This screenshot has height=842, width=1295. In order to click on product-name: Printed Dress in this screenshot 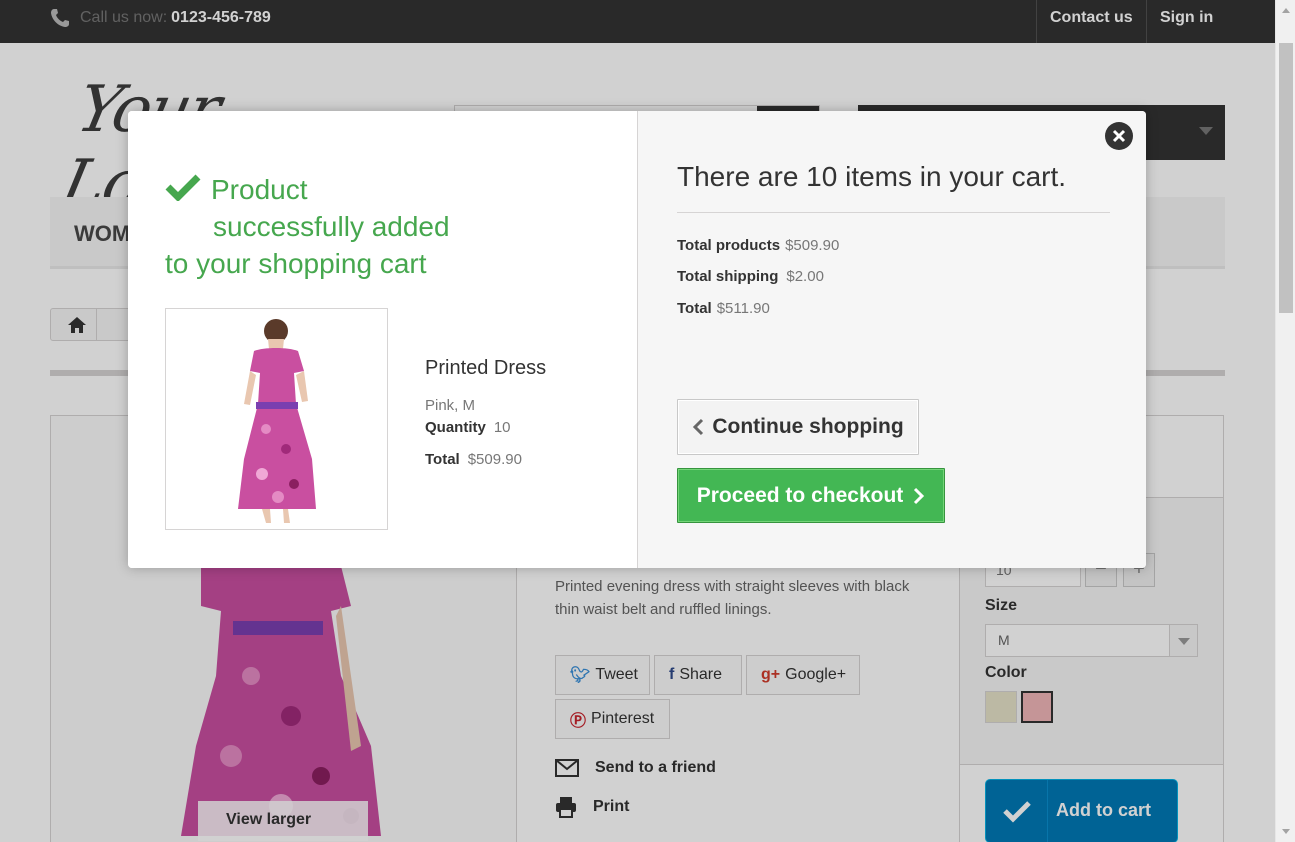, I will do `click(486, 368)`.